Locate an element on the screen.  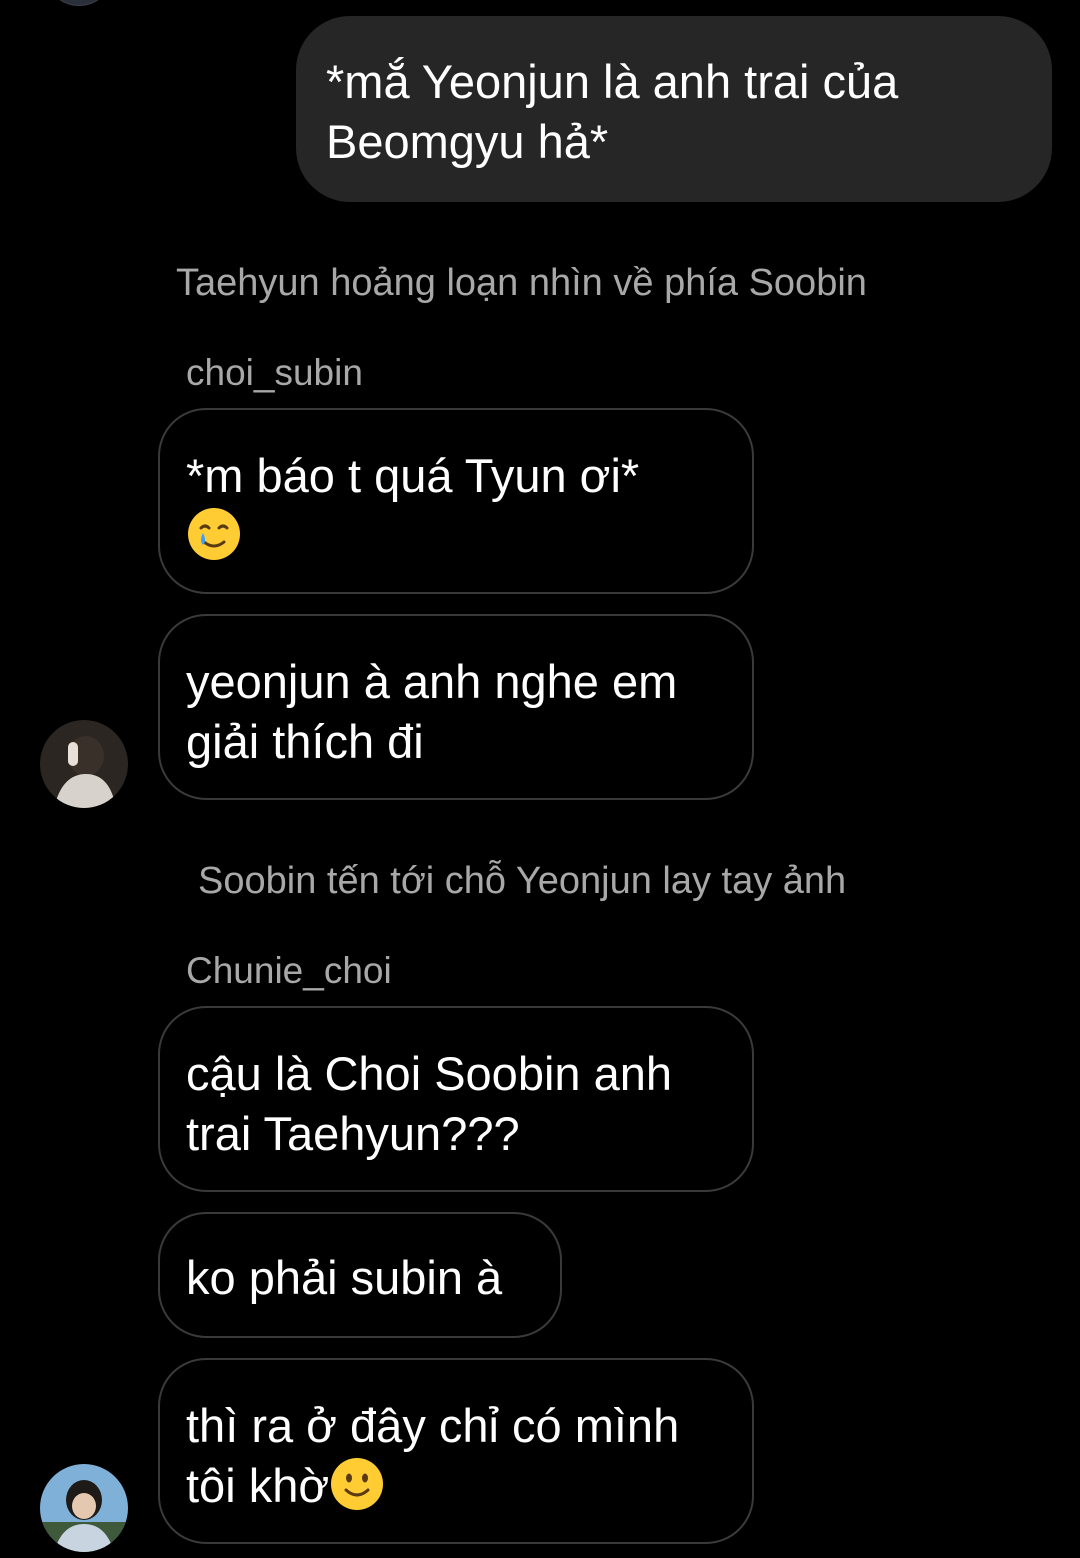
incoming-message-bubble: *m báo t quá Tyun ơi* is located at coordinates (456, 501).